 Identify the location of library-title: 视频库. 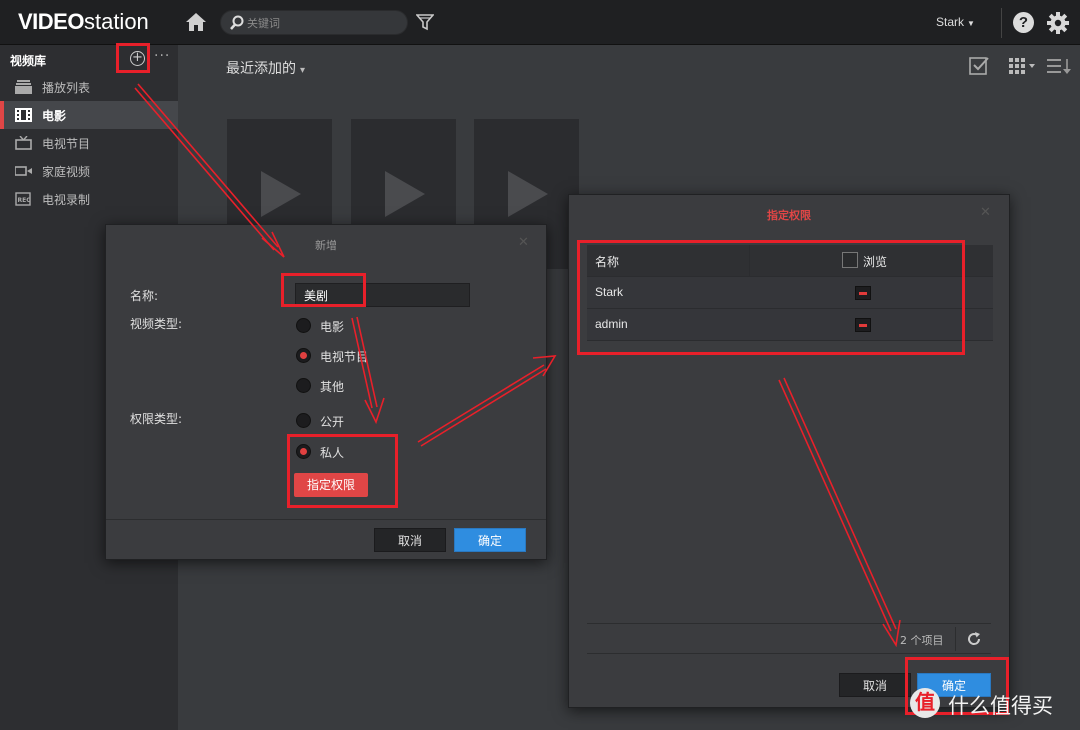
(28, 61).